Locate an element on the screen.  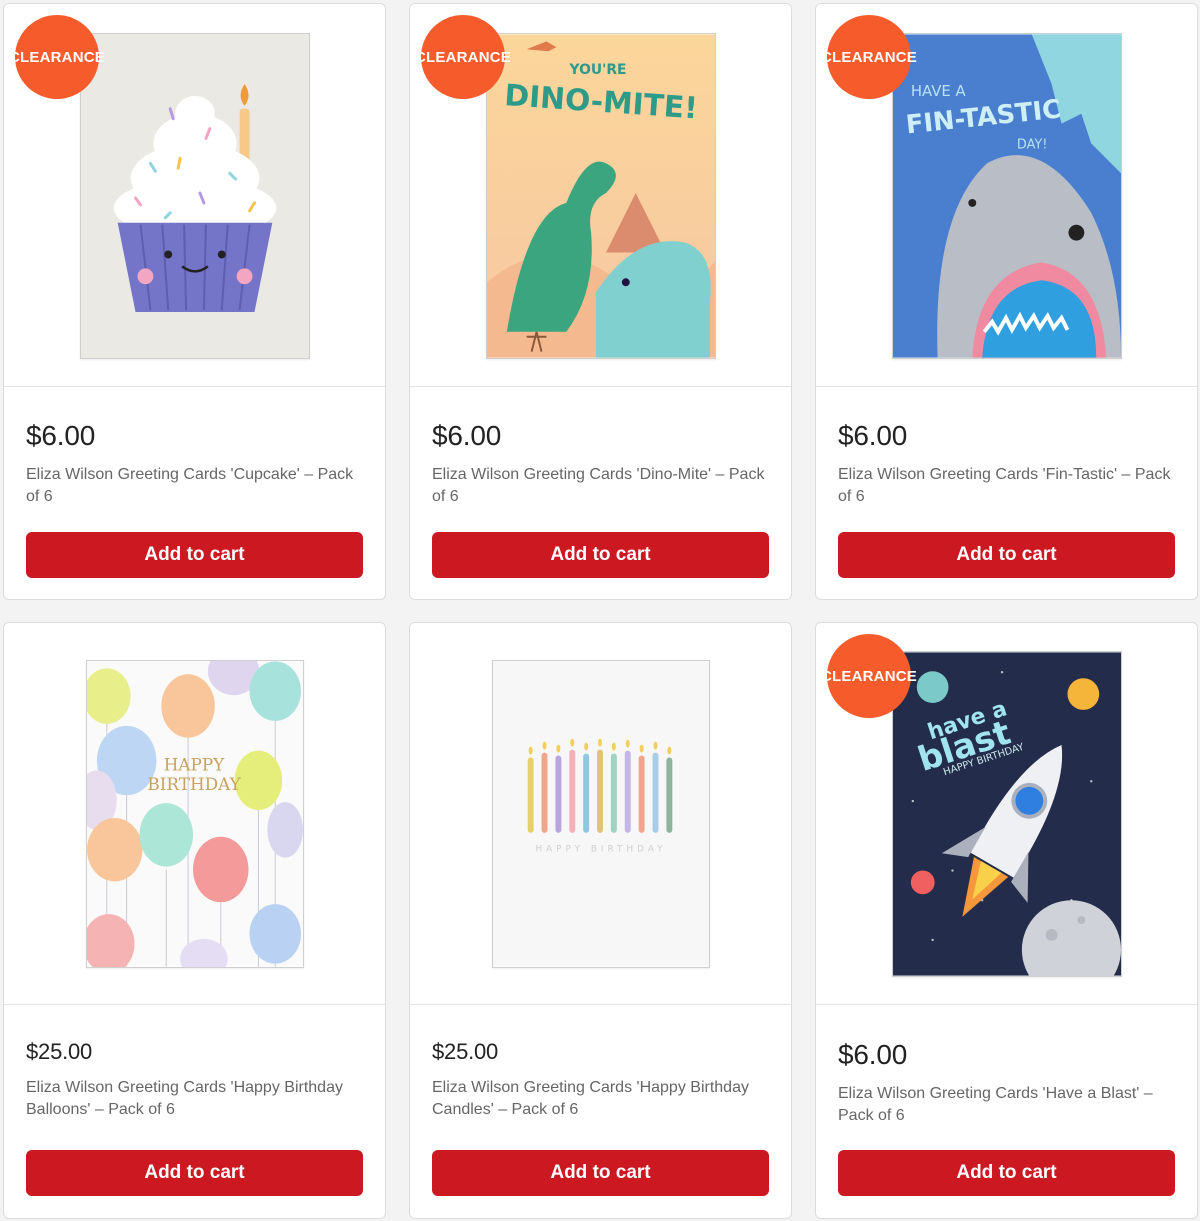
candles-card-image: HAPPY BIRTHDAY is located at coordinates (601, 814).